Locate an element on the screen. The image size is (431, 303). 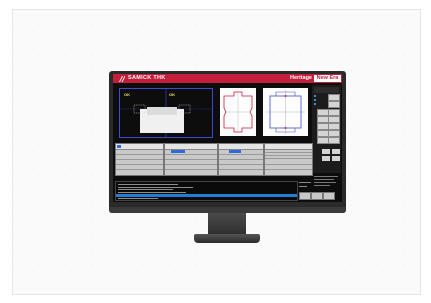
part-top-view is located at coordinates (285, 112).